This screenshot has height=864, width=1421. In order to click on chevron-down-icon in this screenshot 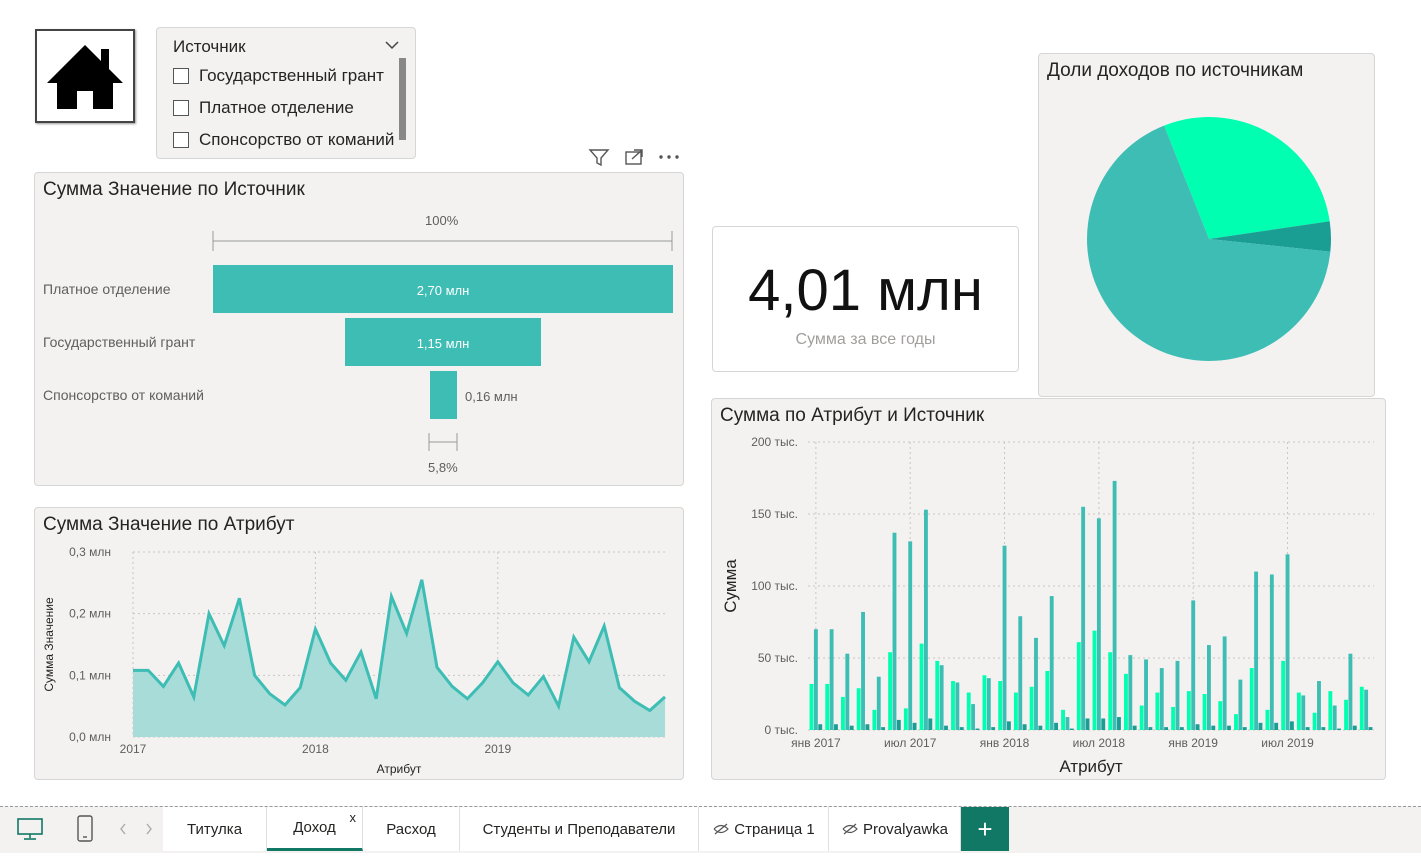, I will do `click(392, 45)`.